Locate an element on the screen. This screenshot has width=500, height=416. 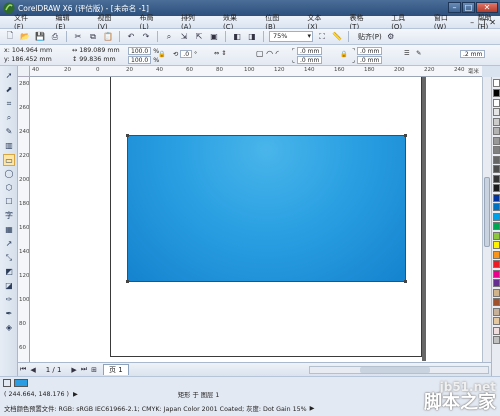
vertical-scroll-thumb is located at coordinates (487, 212).